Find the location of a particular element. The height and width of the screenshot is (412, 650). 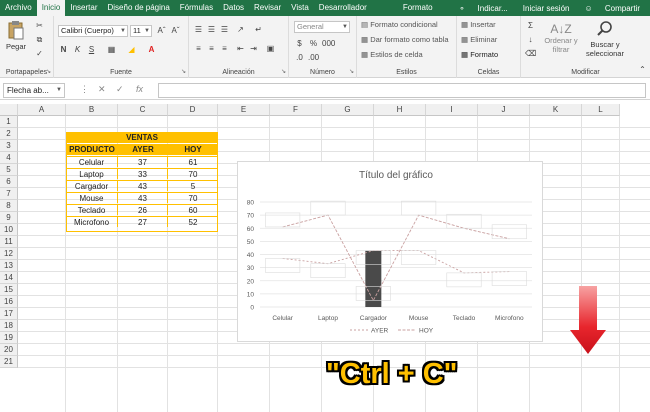

column-header-c: C is located at coordinates (143, 110).